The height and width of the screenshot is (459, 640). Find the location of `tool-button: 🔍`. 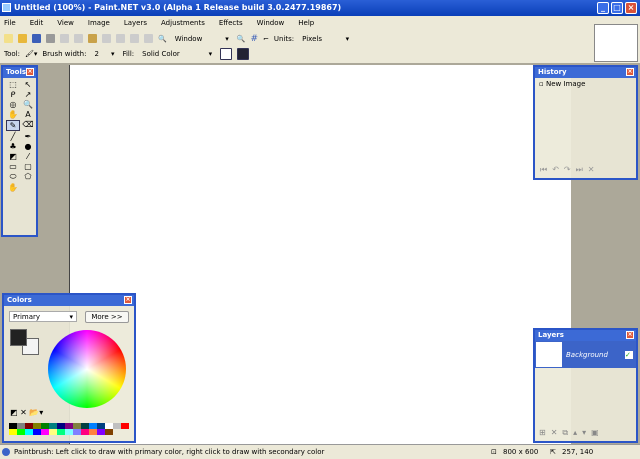

tool-button: 🔍 is located at coordinates (28, 104).